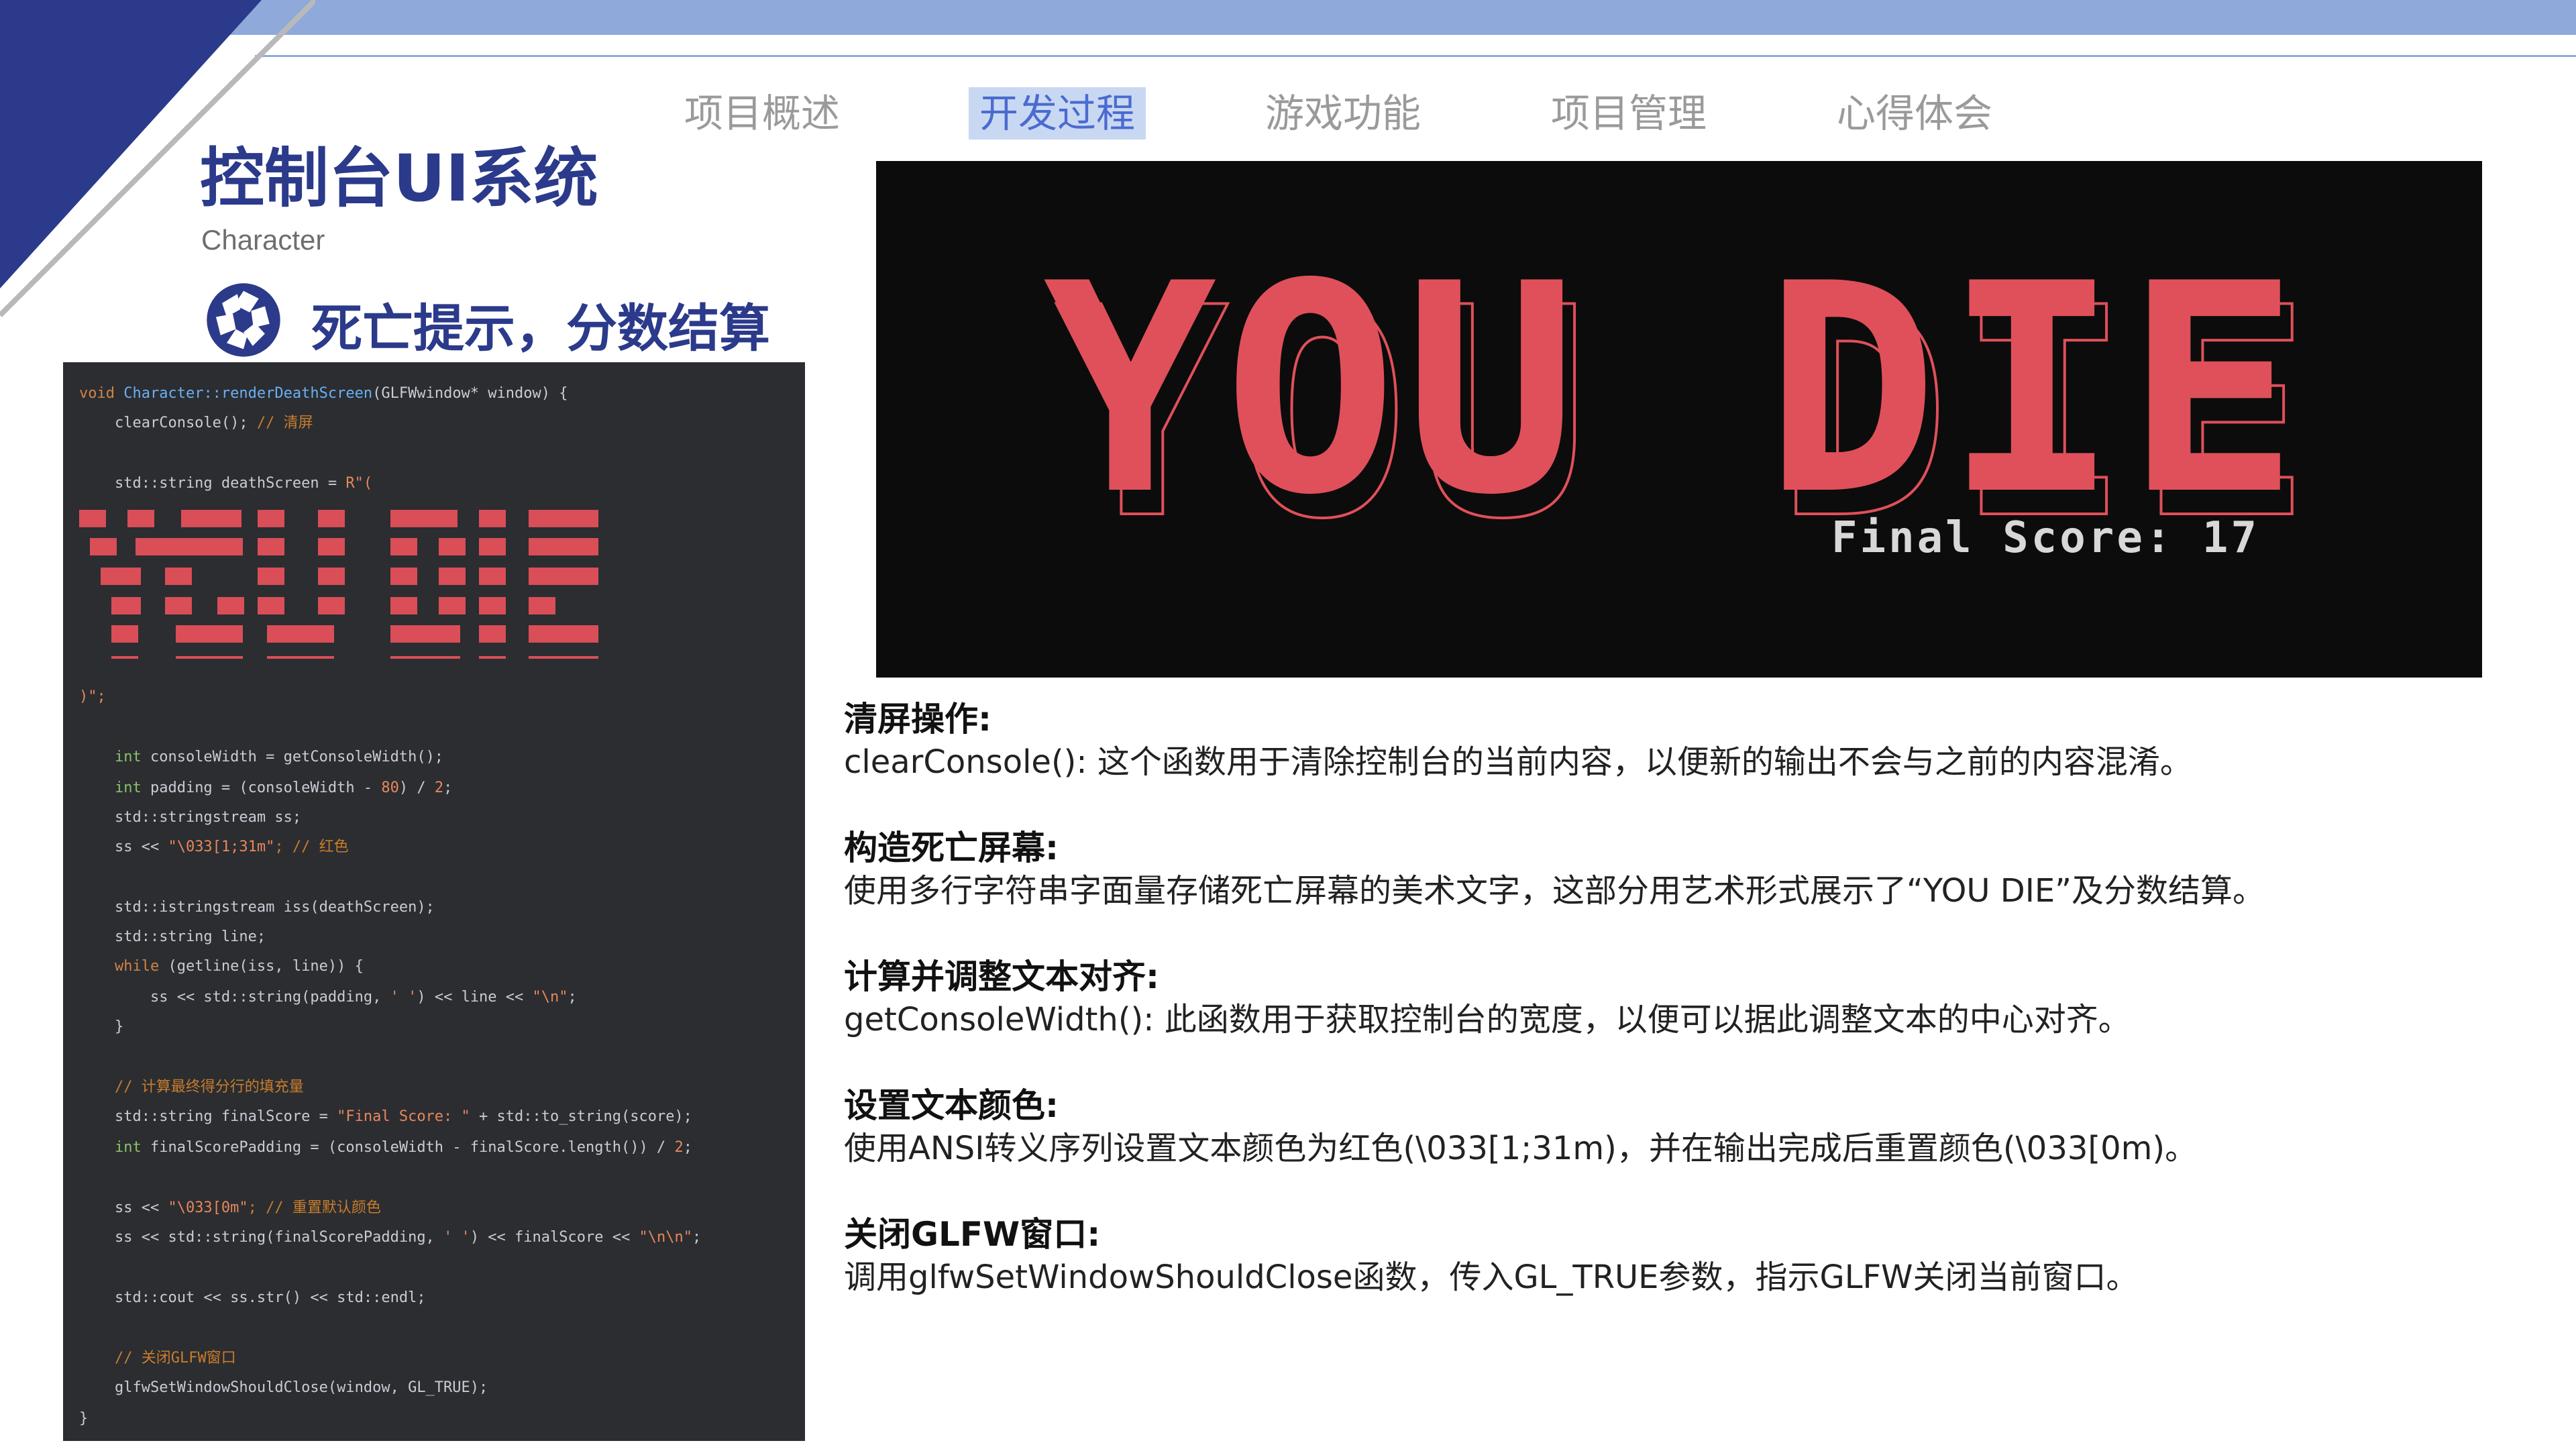  What do you see at coordinates (1001, 976) in the screenshot?
I see `description-heading: 计算并调整文本对齐:` at bounding box center [1001, 976].